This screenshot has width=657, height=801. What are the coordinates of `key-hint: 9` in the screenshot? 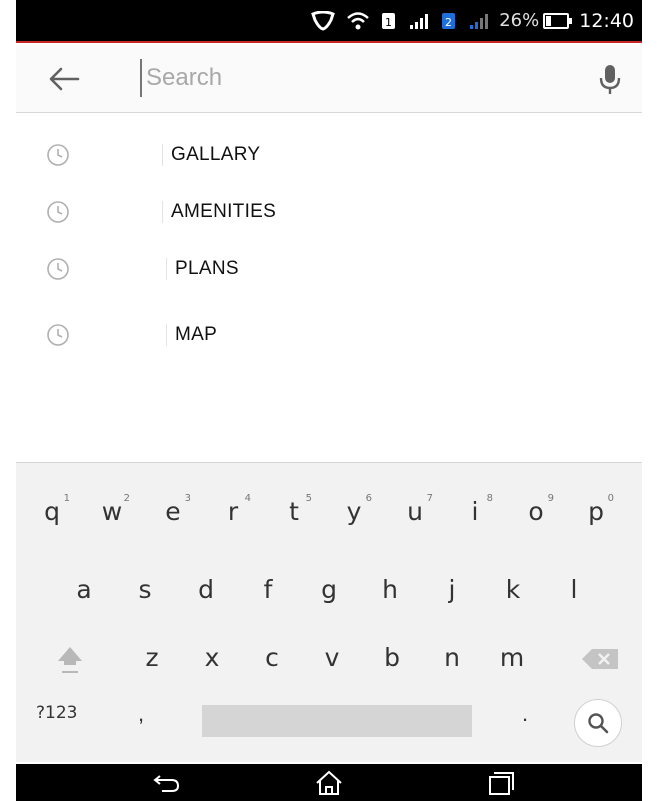 It's located at (550, 498).